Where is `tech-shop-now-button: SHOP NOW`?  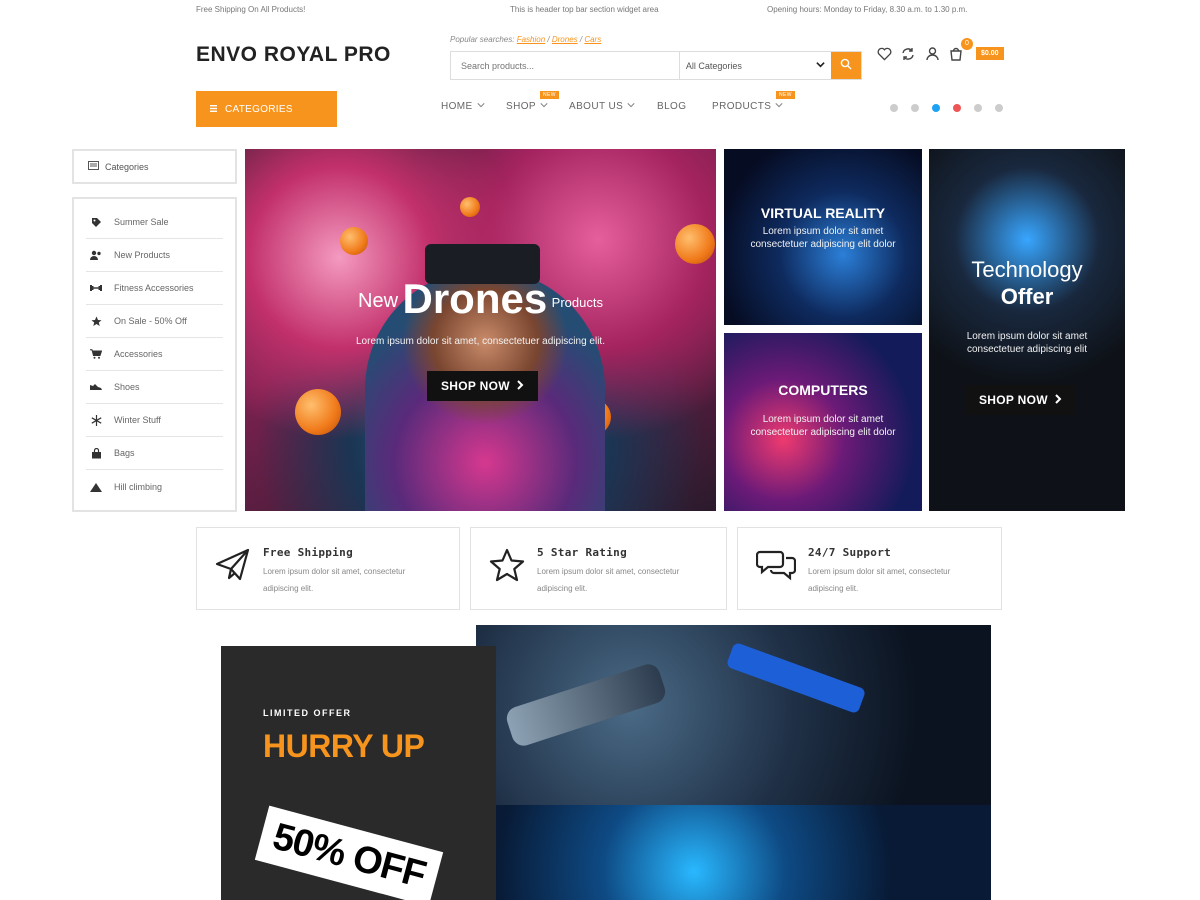 tech-shop-now-button: SHOP NOW is located at coordinates (1020, 400).